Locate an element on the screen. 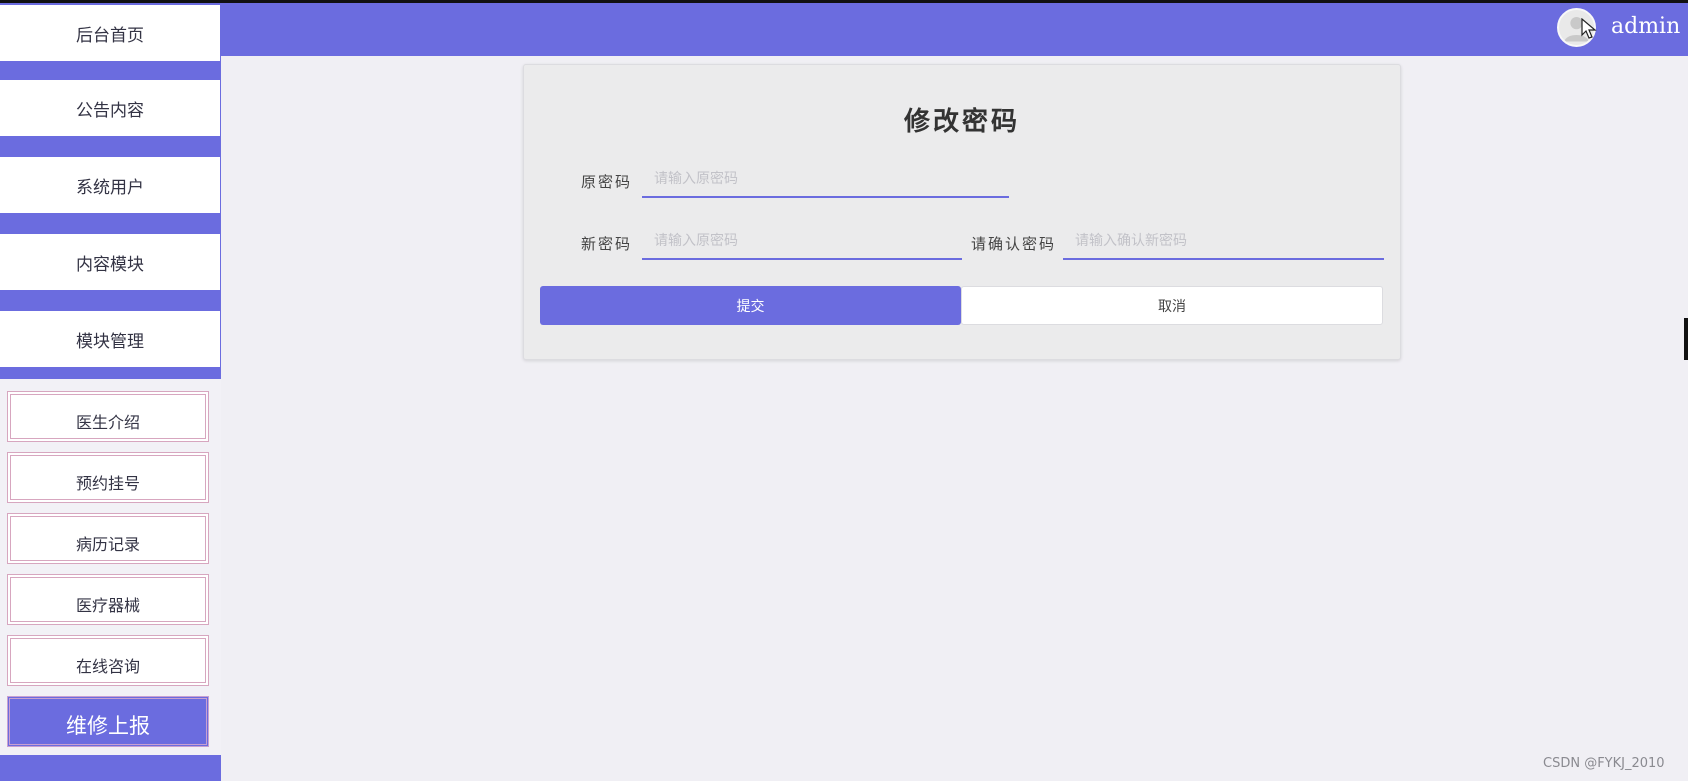 This screenshot has width=1688, height=781. new-password-input is located at coordinates (802, 242).